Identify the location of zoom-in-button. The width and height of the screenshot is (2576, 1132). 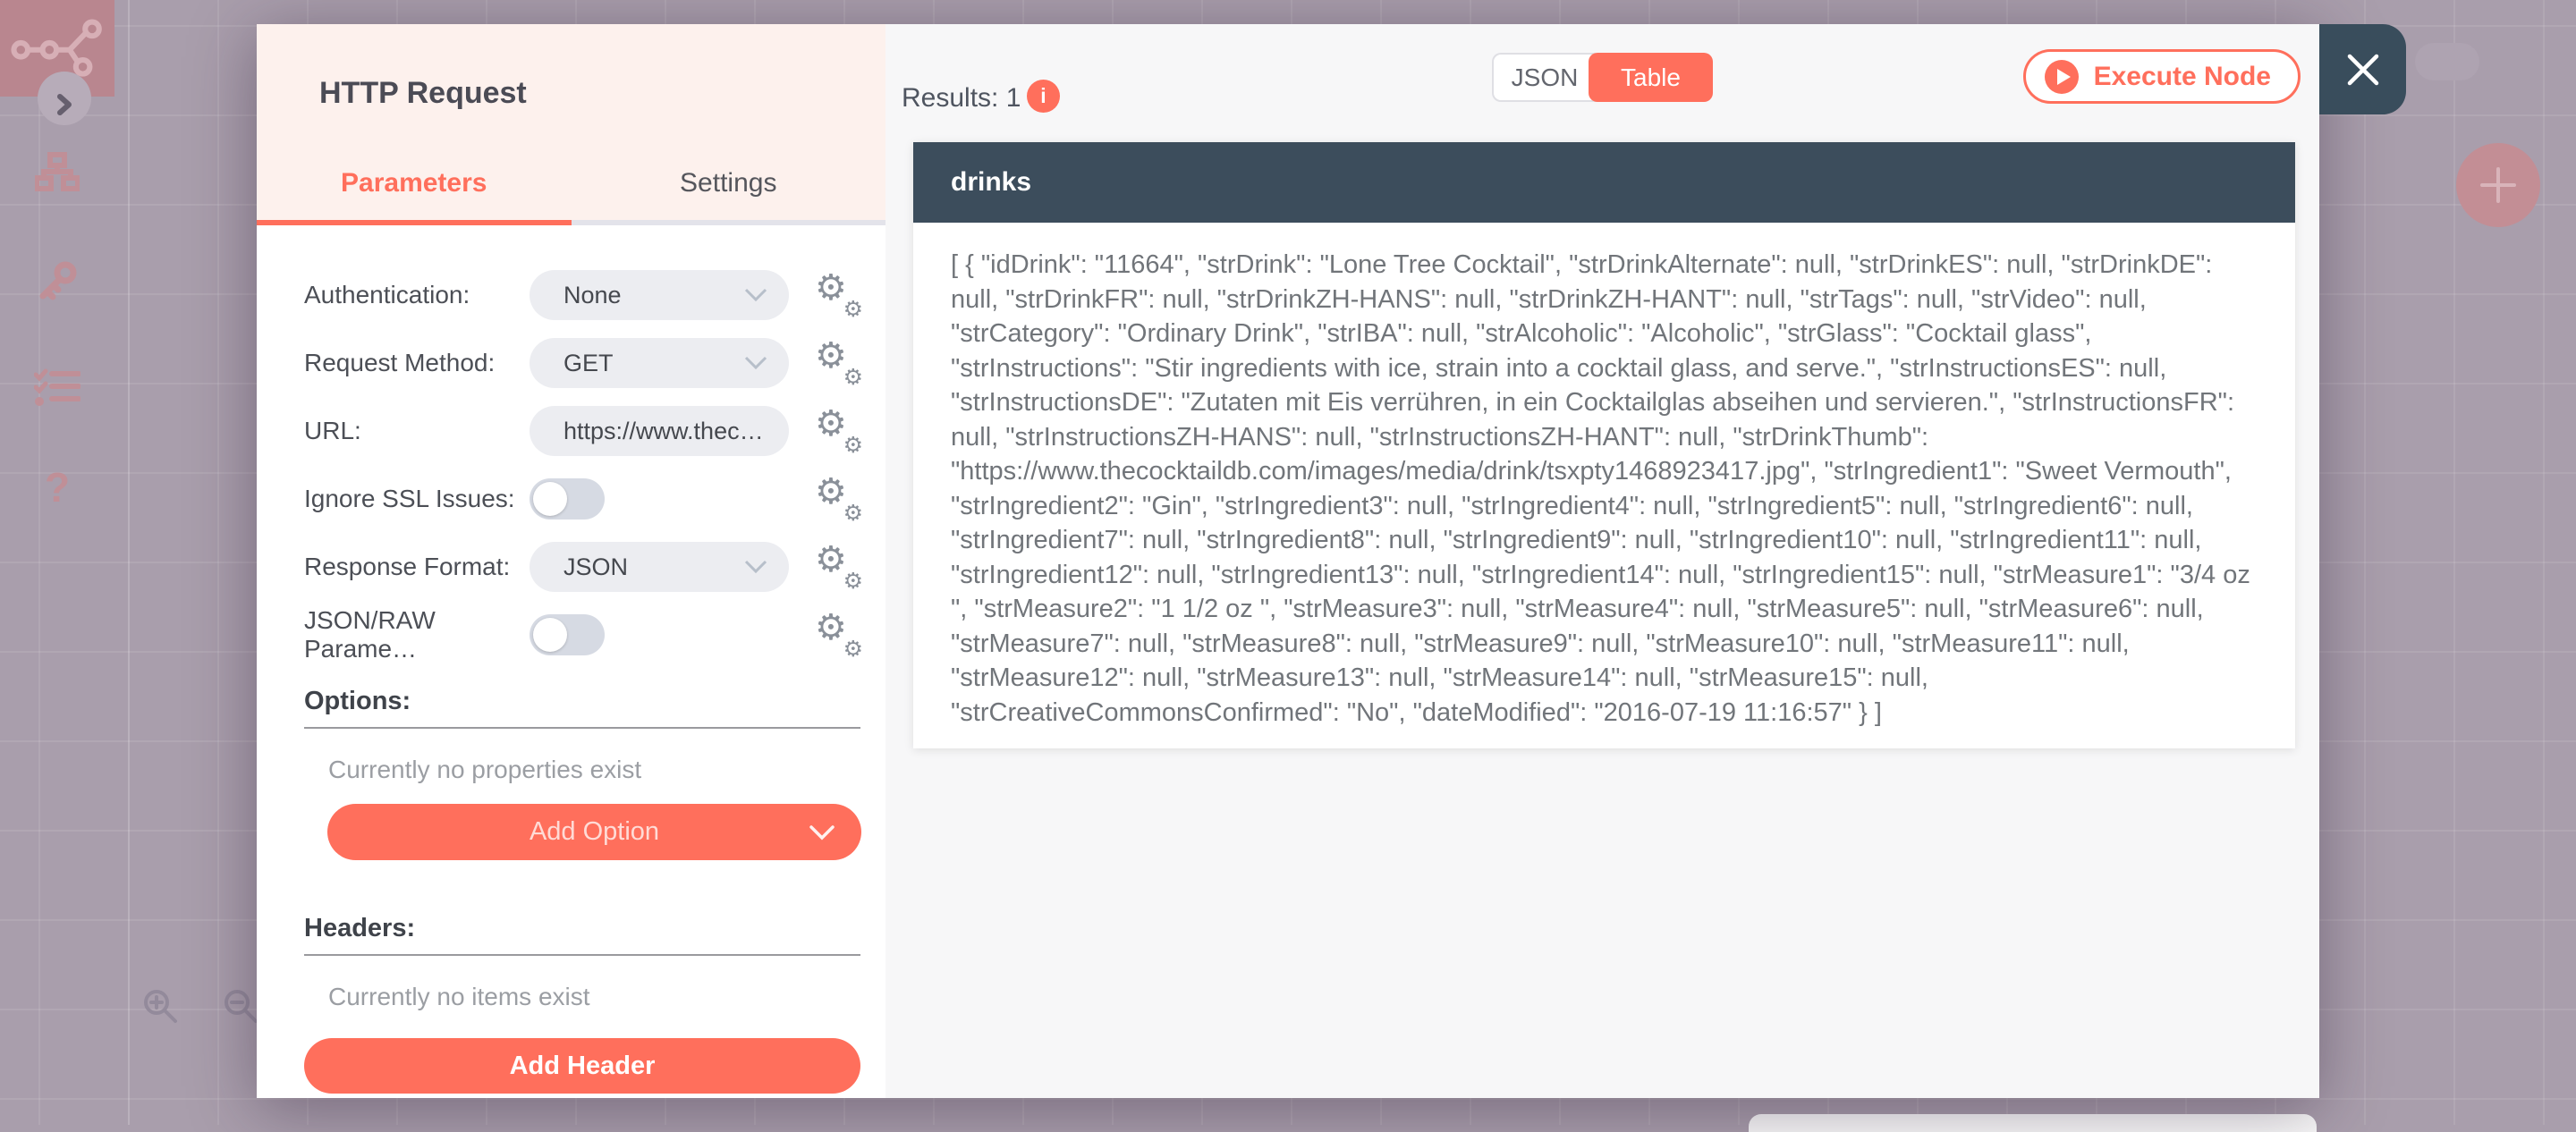
(161, 1009).